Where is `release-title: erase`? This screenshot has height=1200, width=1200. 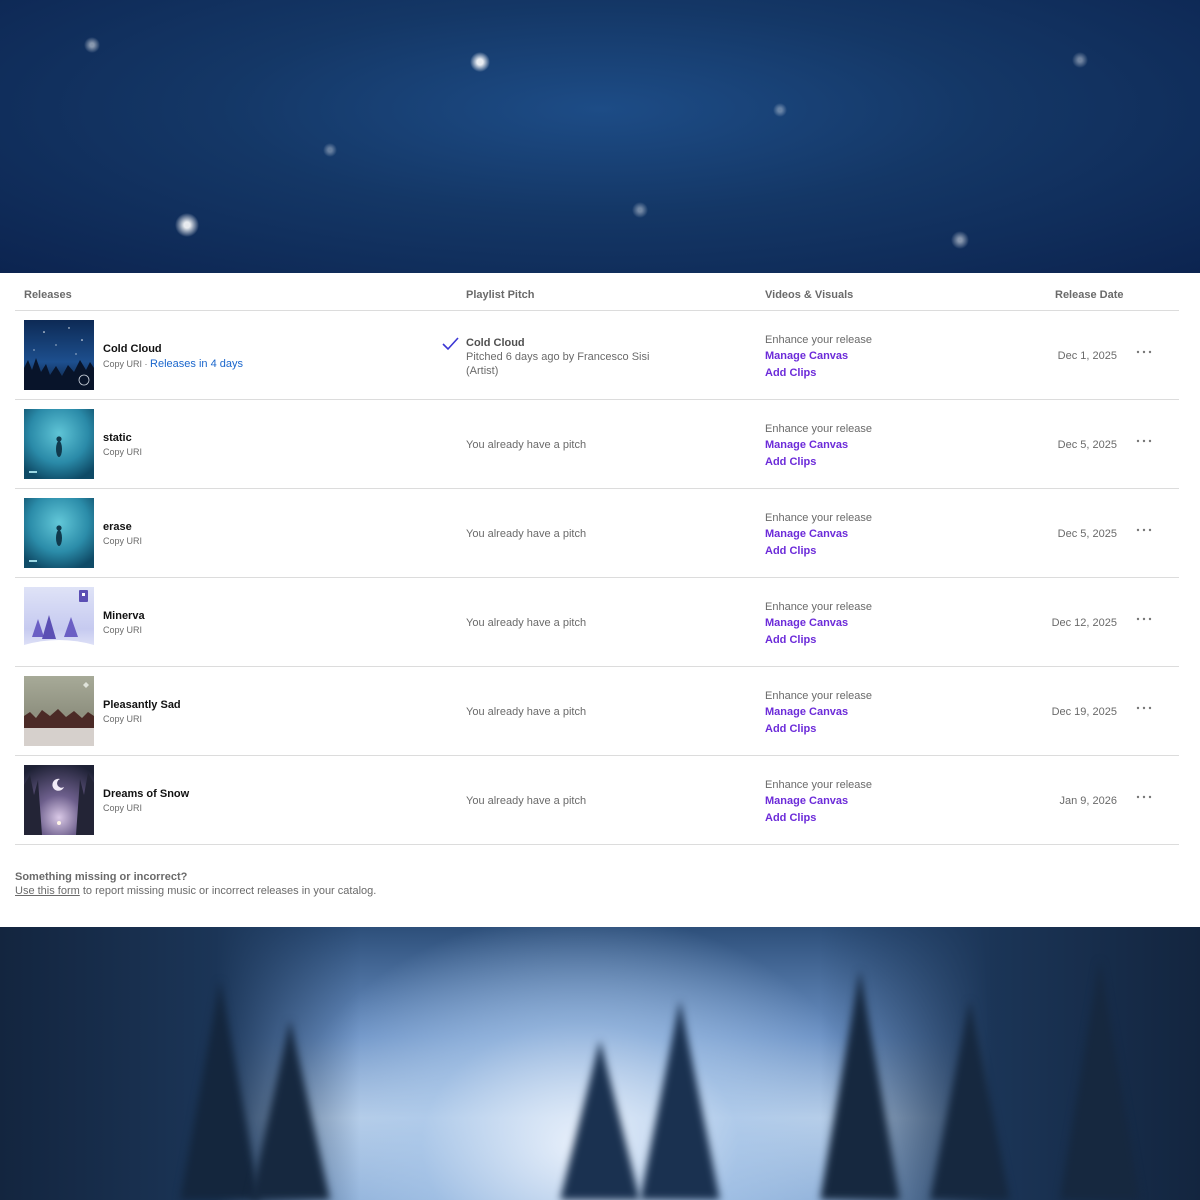 release-title: erase is located at coordinates (117, 527).